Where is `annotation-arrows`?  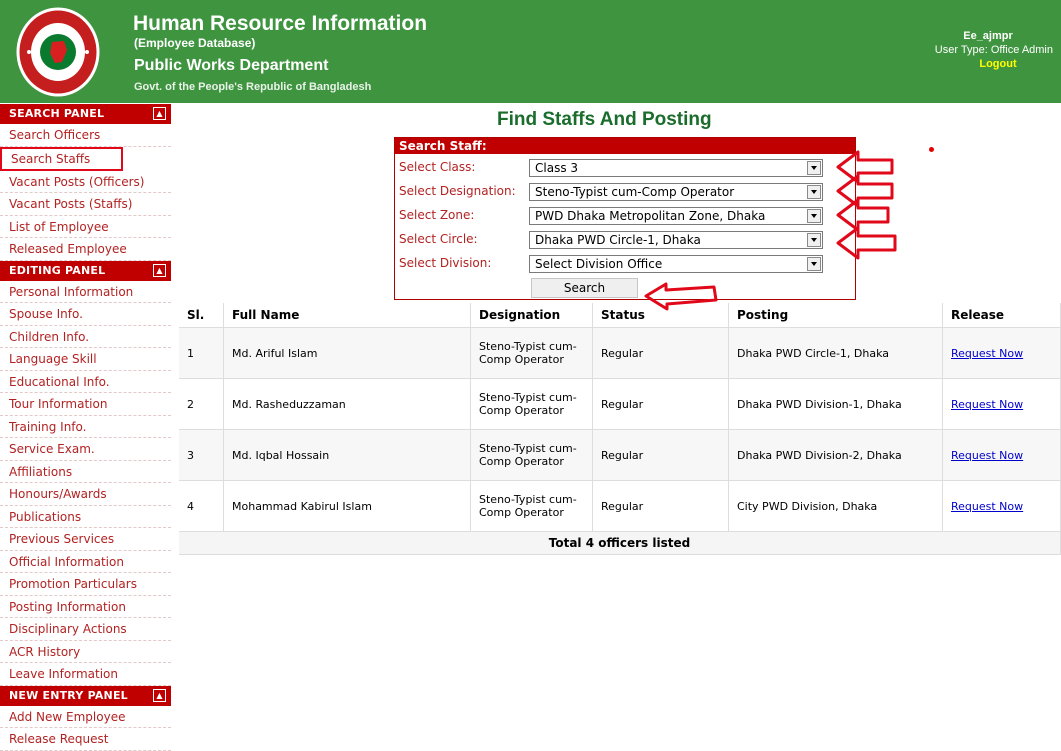
annotation-arrows is located at coordinates (770, 230).